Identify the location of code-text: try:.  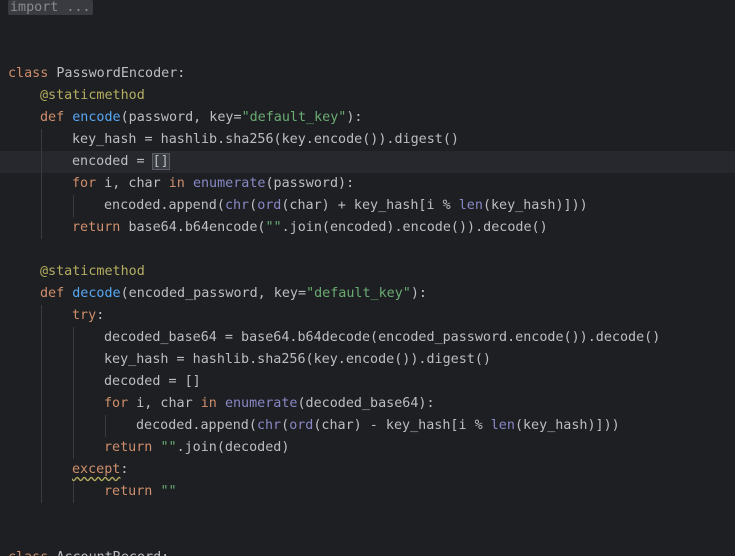
(88, 316).